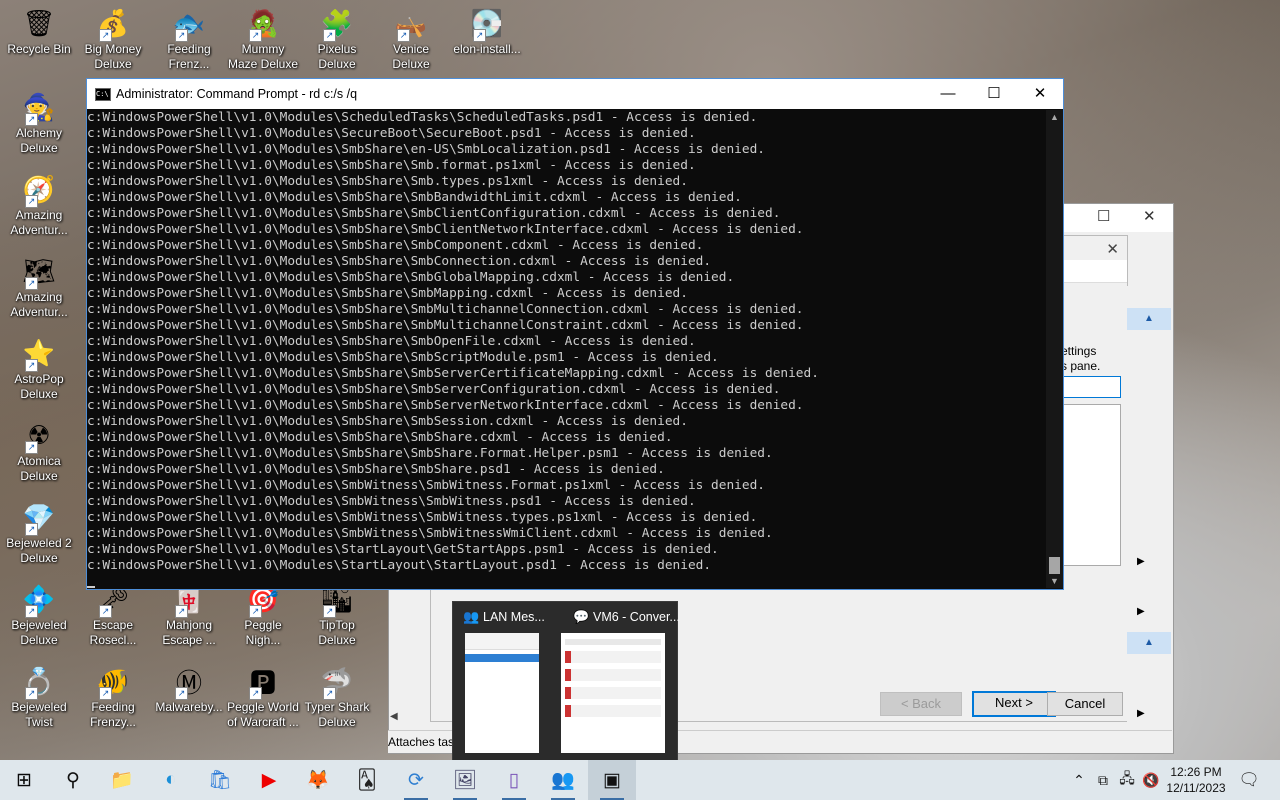  Describe the element at coordinates (1040, 94) in the screenshot. I see `close-button: ✕` at that location.